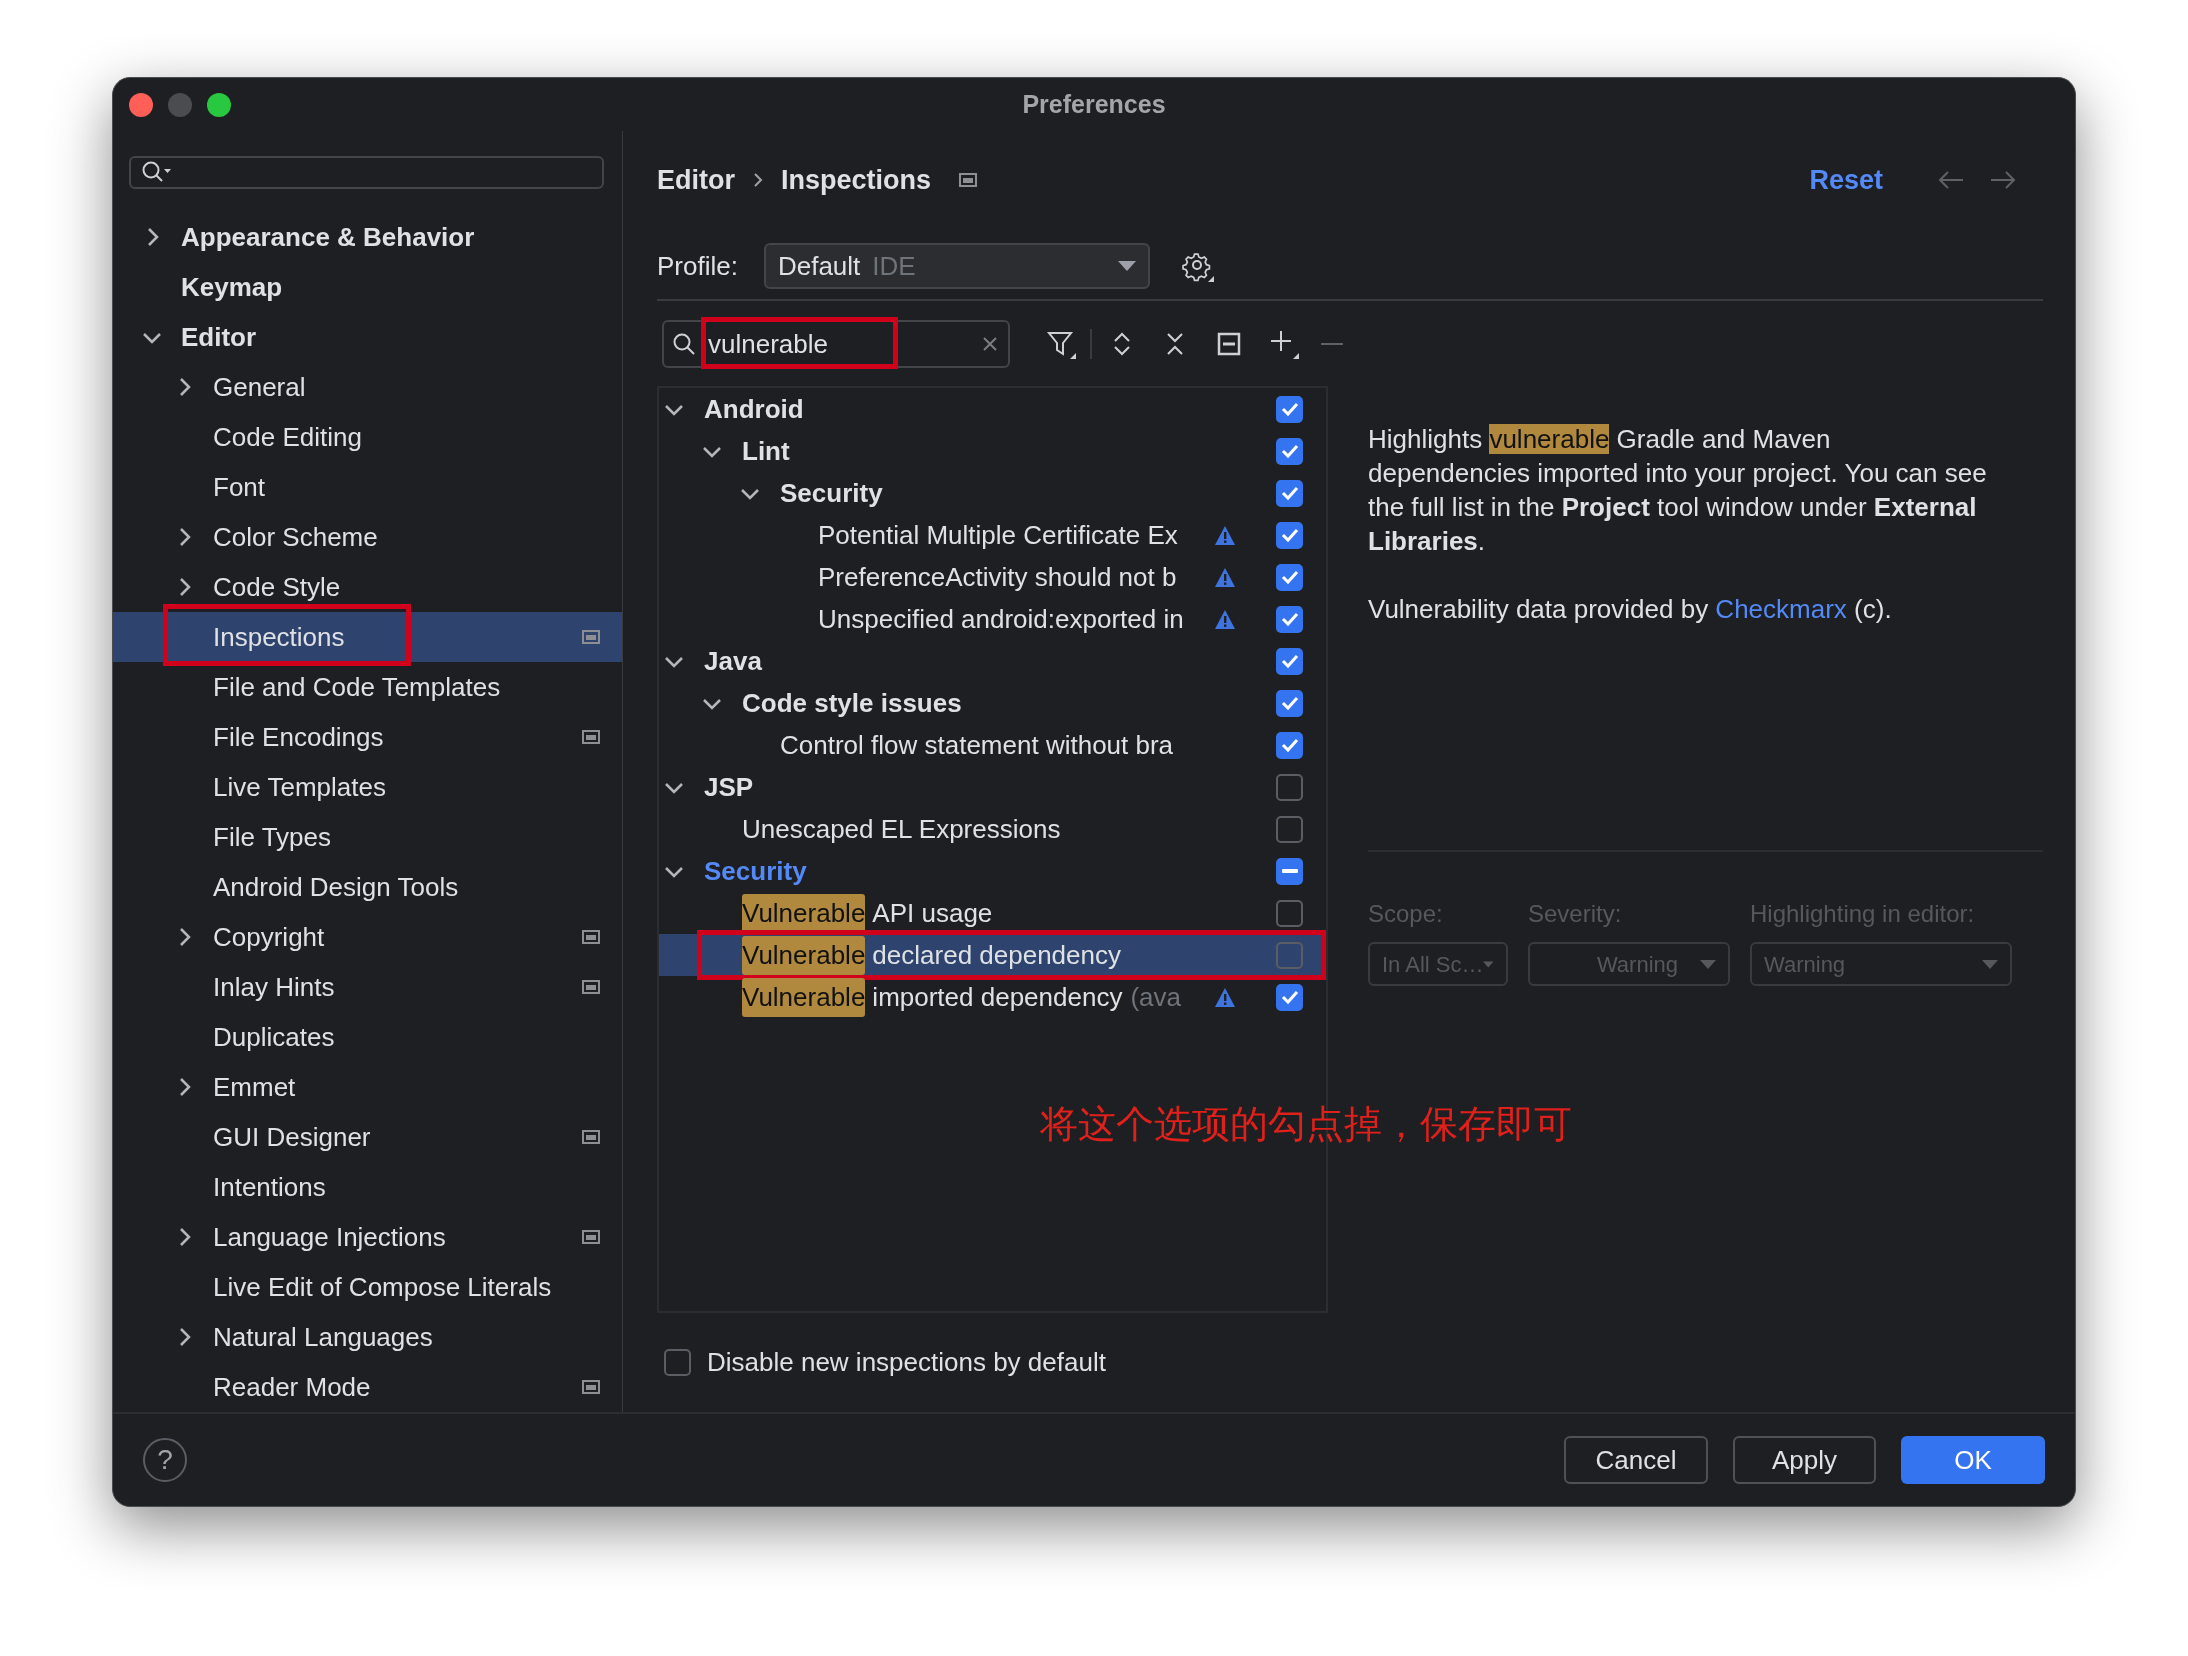 This screenshot has width=2188, height=1656. Describe the element at coordinates (1284, 344) in the screenshot. I see `add-icon` at that location.